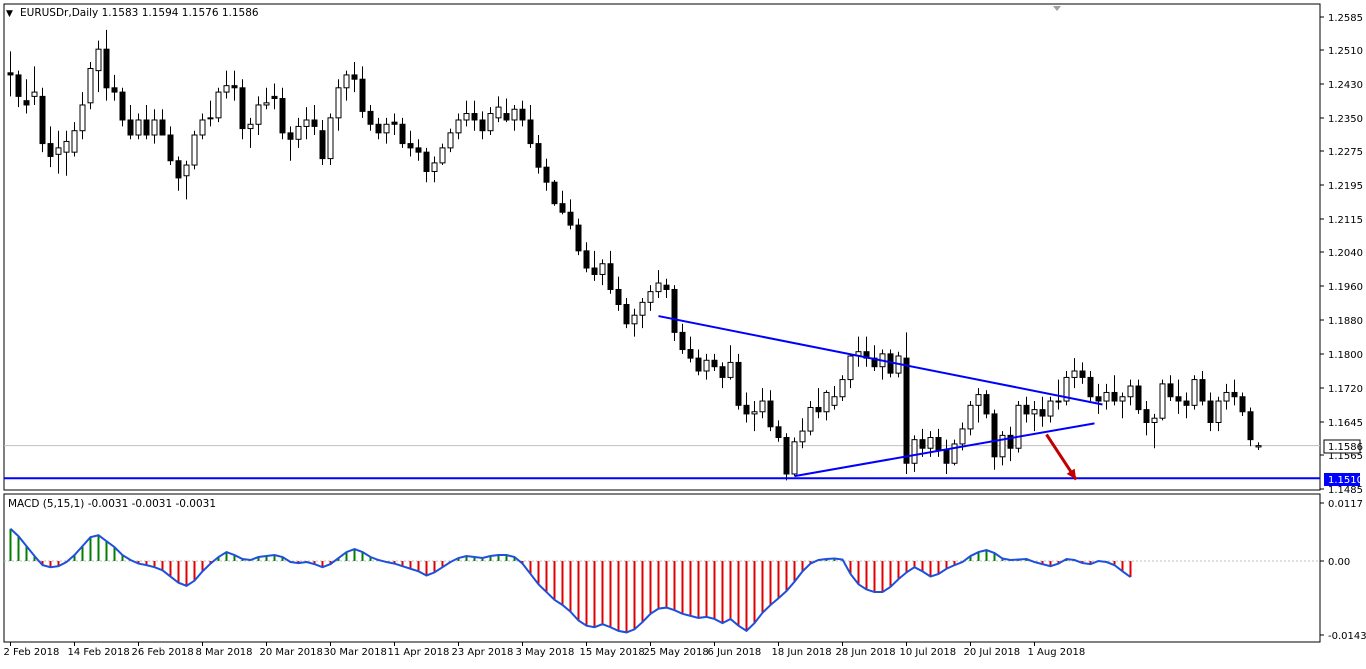 The image size is (1366, 669). I want to click on price-axis-label: 1.2430, so click(1345, 85).